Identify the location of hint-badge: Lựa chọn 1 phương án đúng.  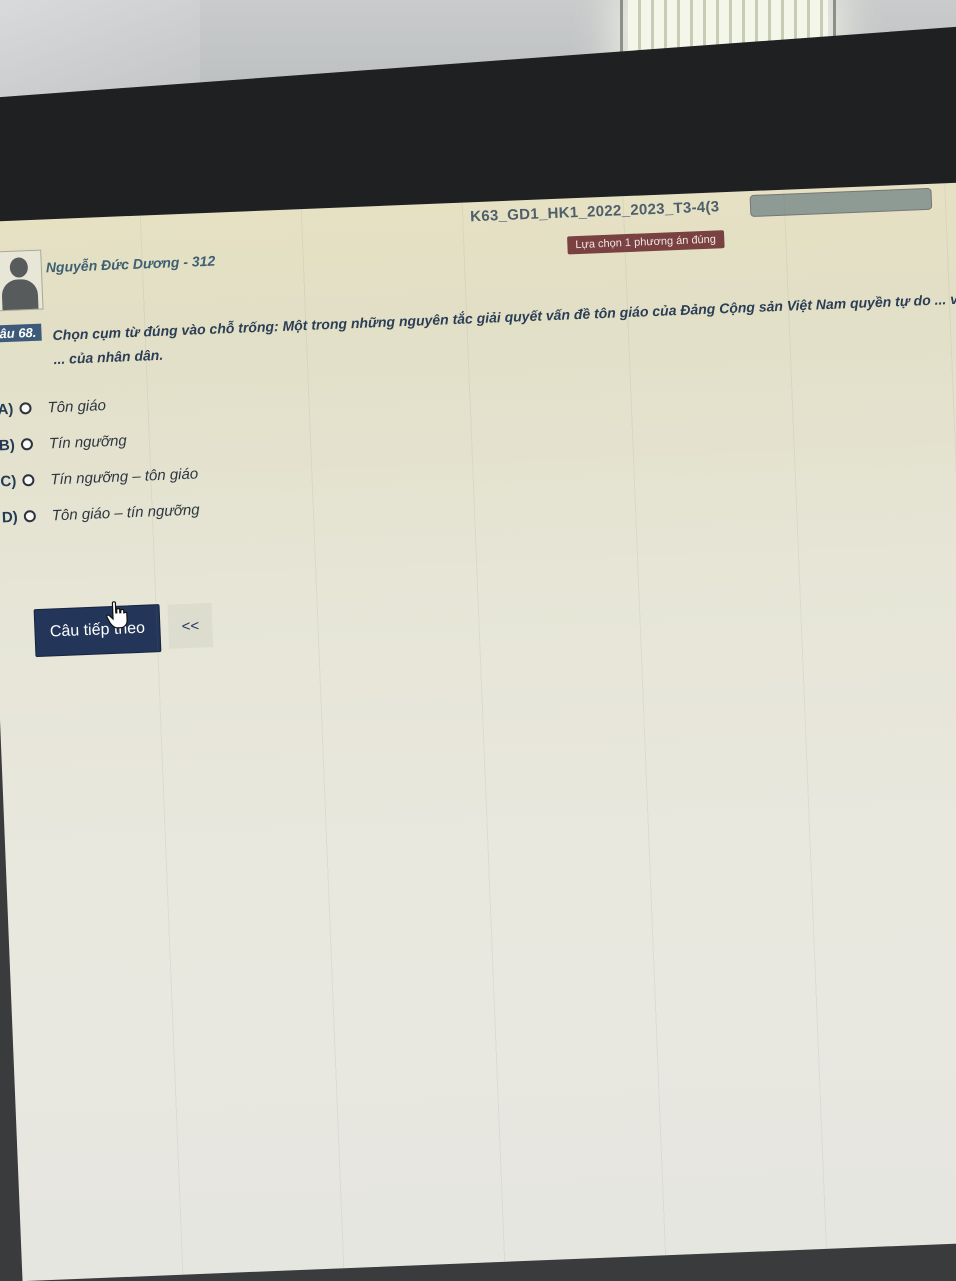
(646, 242).